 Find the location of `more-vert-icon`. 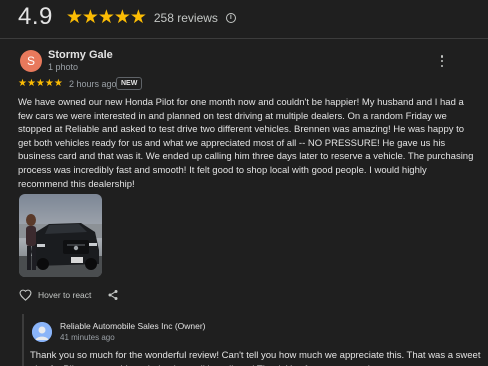

more-vert-icon is located at coordinates (442, 61).